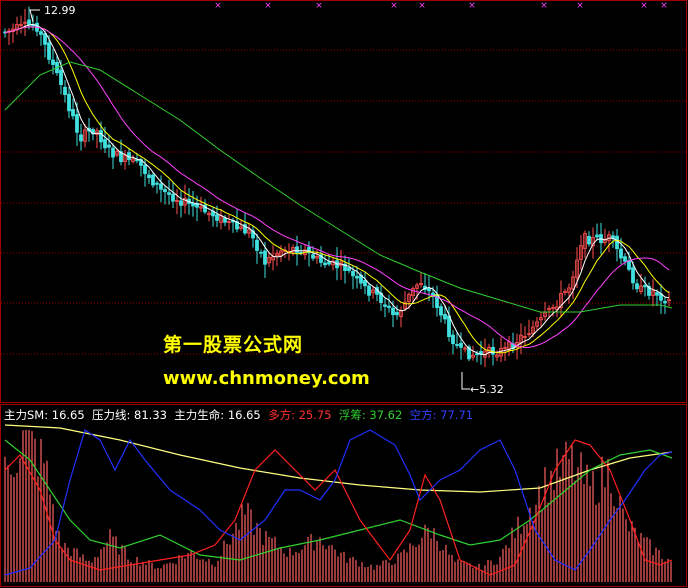 This screenshot has height=588, width=688. What do you see at coordinates (315, 415) in the screenshot?
I see `legend-bull-value: 25.75` at bounding box center [315, 415].